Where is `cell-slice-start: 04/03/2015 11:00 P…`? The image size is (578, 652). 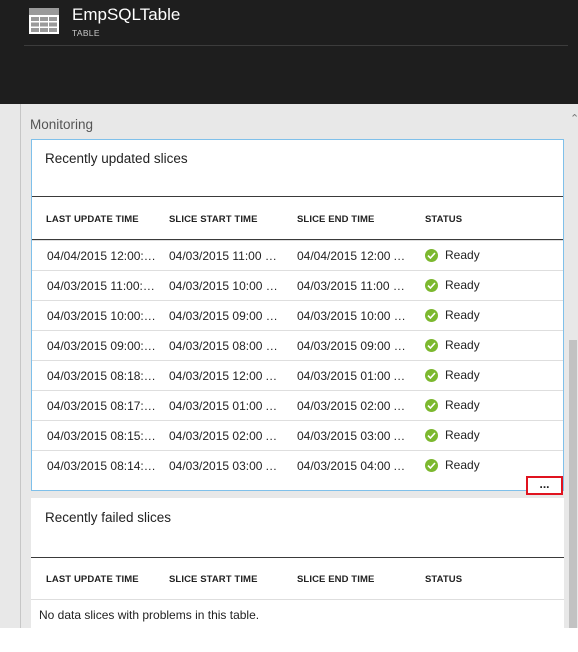 cell-slice-start: 04/03/2015 11:00 P… is located at coordinates (226, 256).